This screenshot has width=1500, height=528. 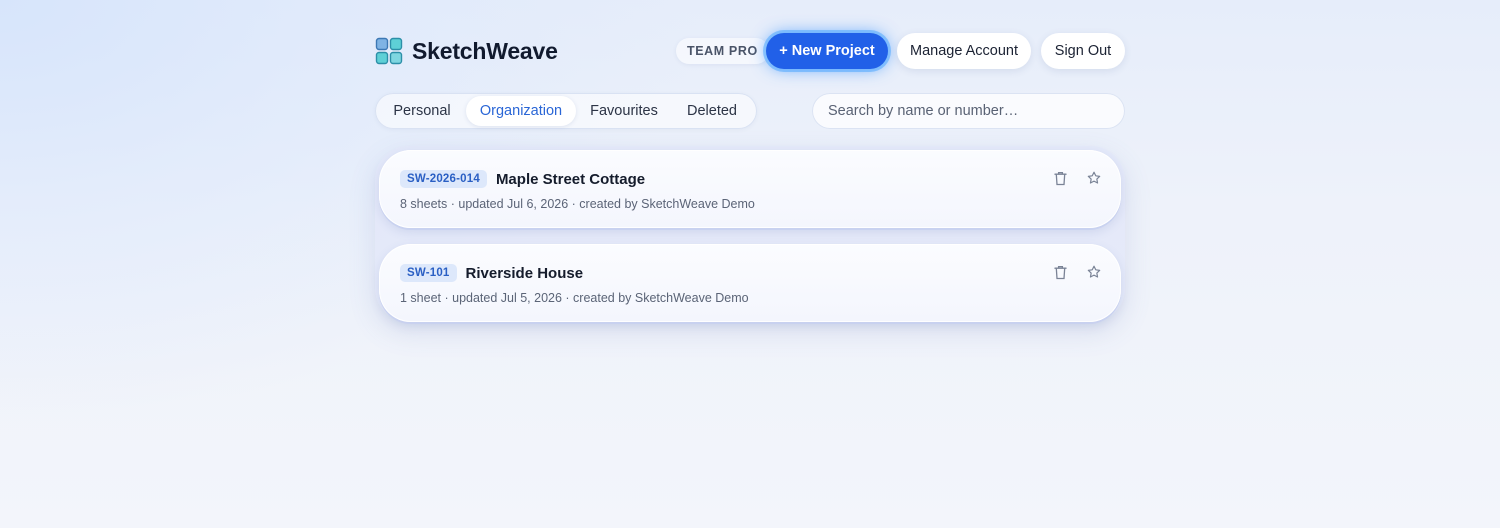 I want to click on search-input, so click(x=968, y=111).